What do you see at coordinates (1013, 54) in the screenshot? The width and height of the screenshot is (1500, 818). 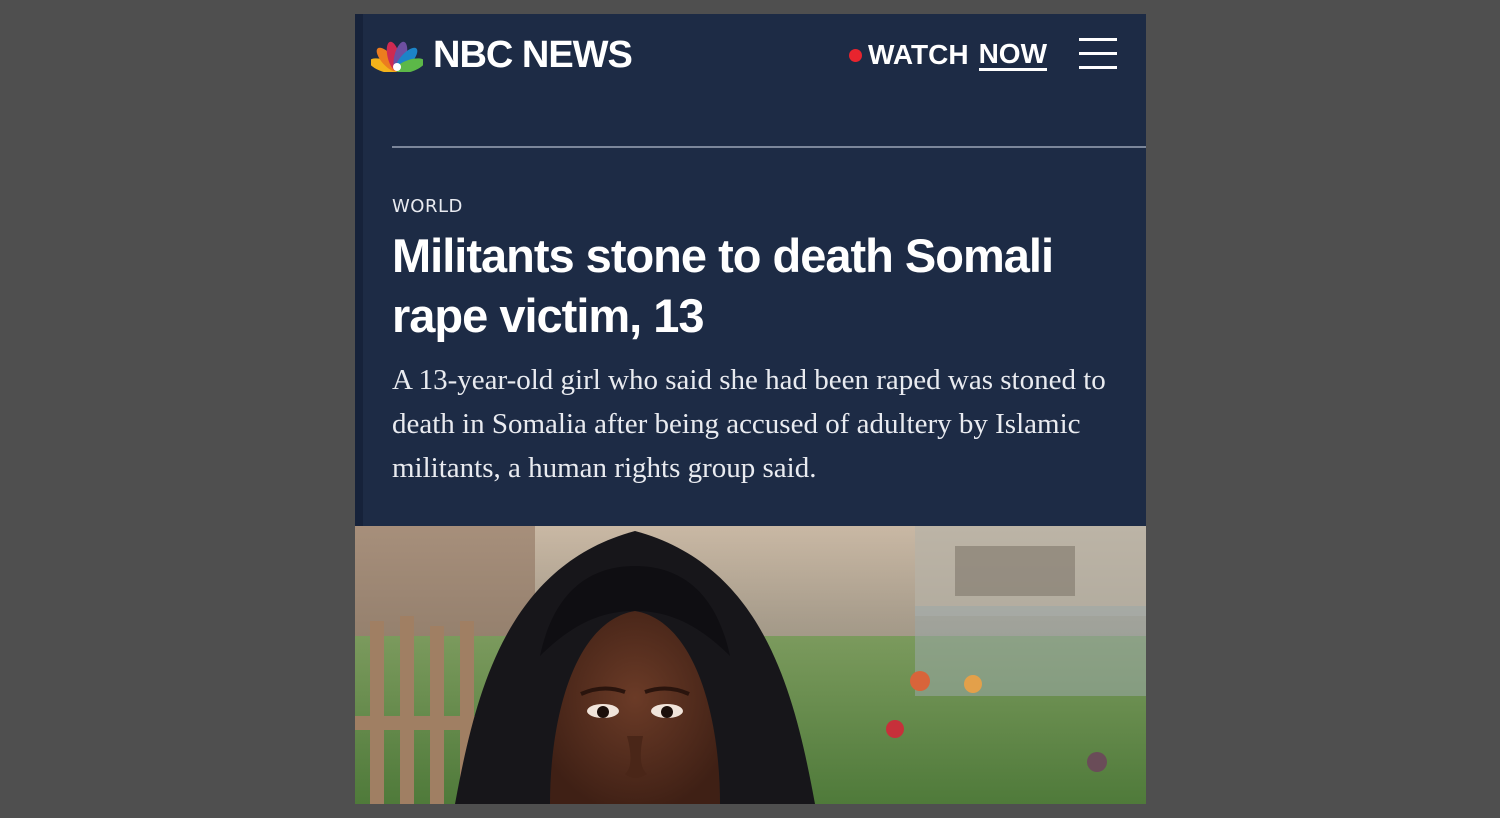 I see `watch-now-label: NOW` at bounding box center [1013, 54].